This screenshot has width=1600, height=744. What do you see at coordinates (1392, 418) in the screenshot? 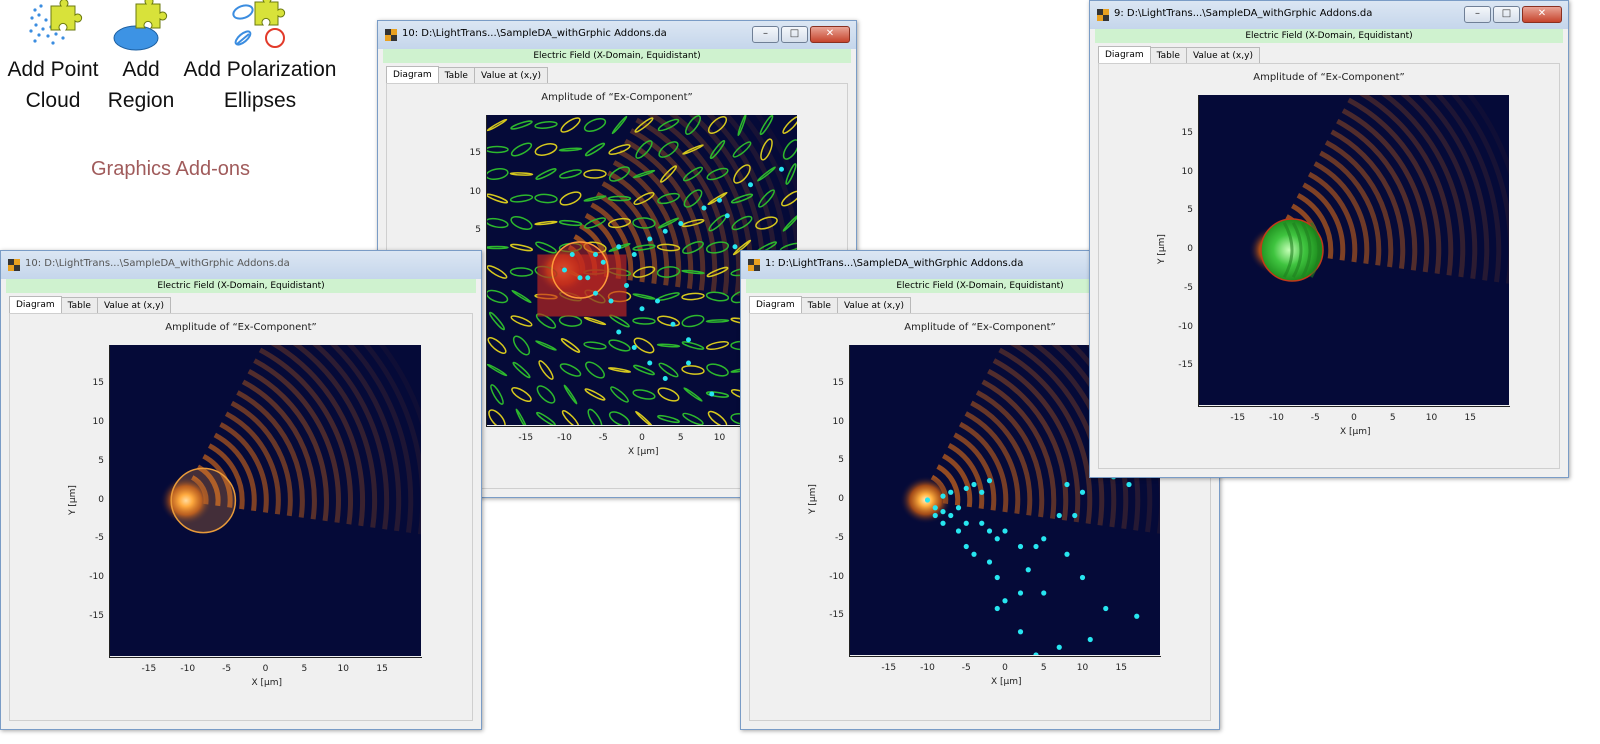
I see `x-tick-label: 5` at bounding box center [1392, 418].